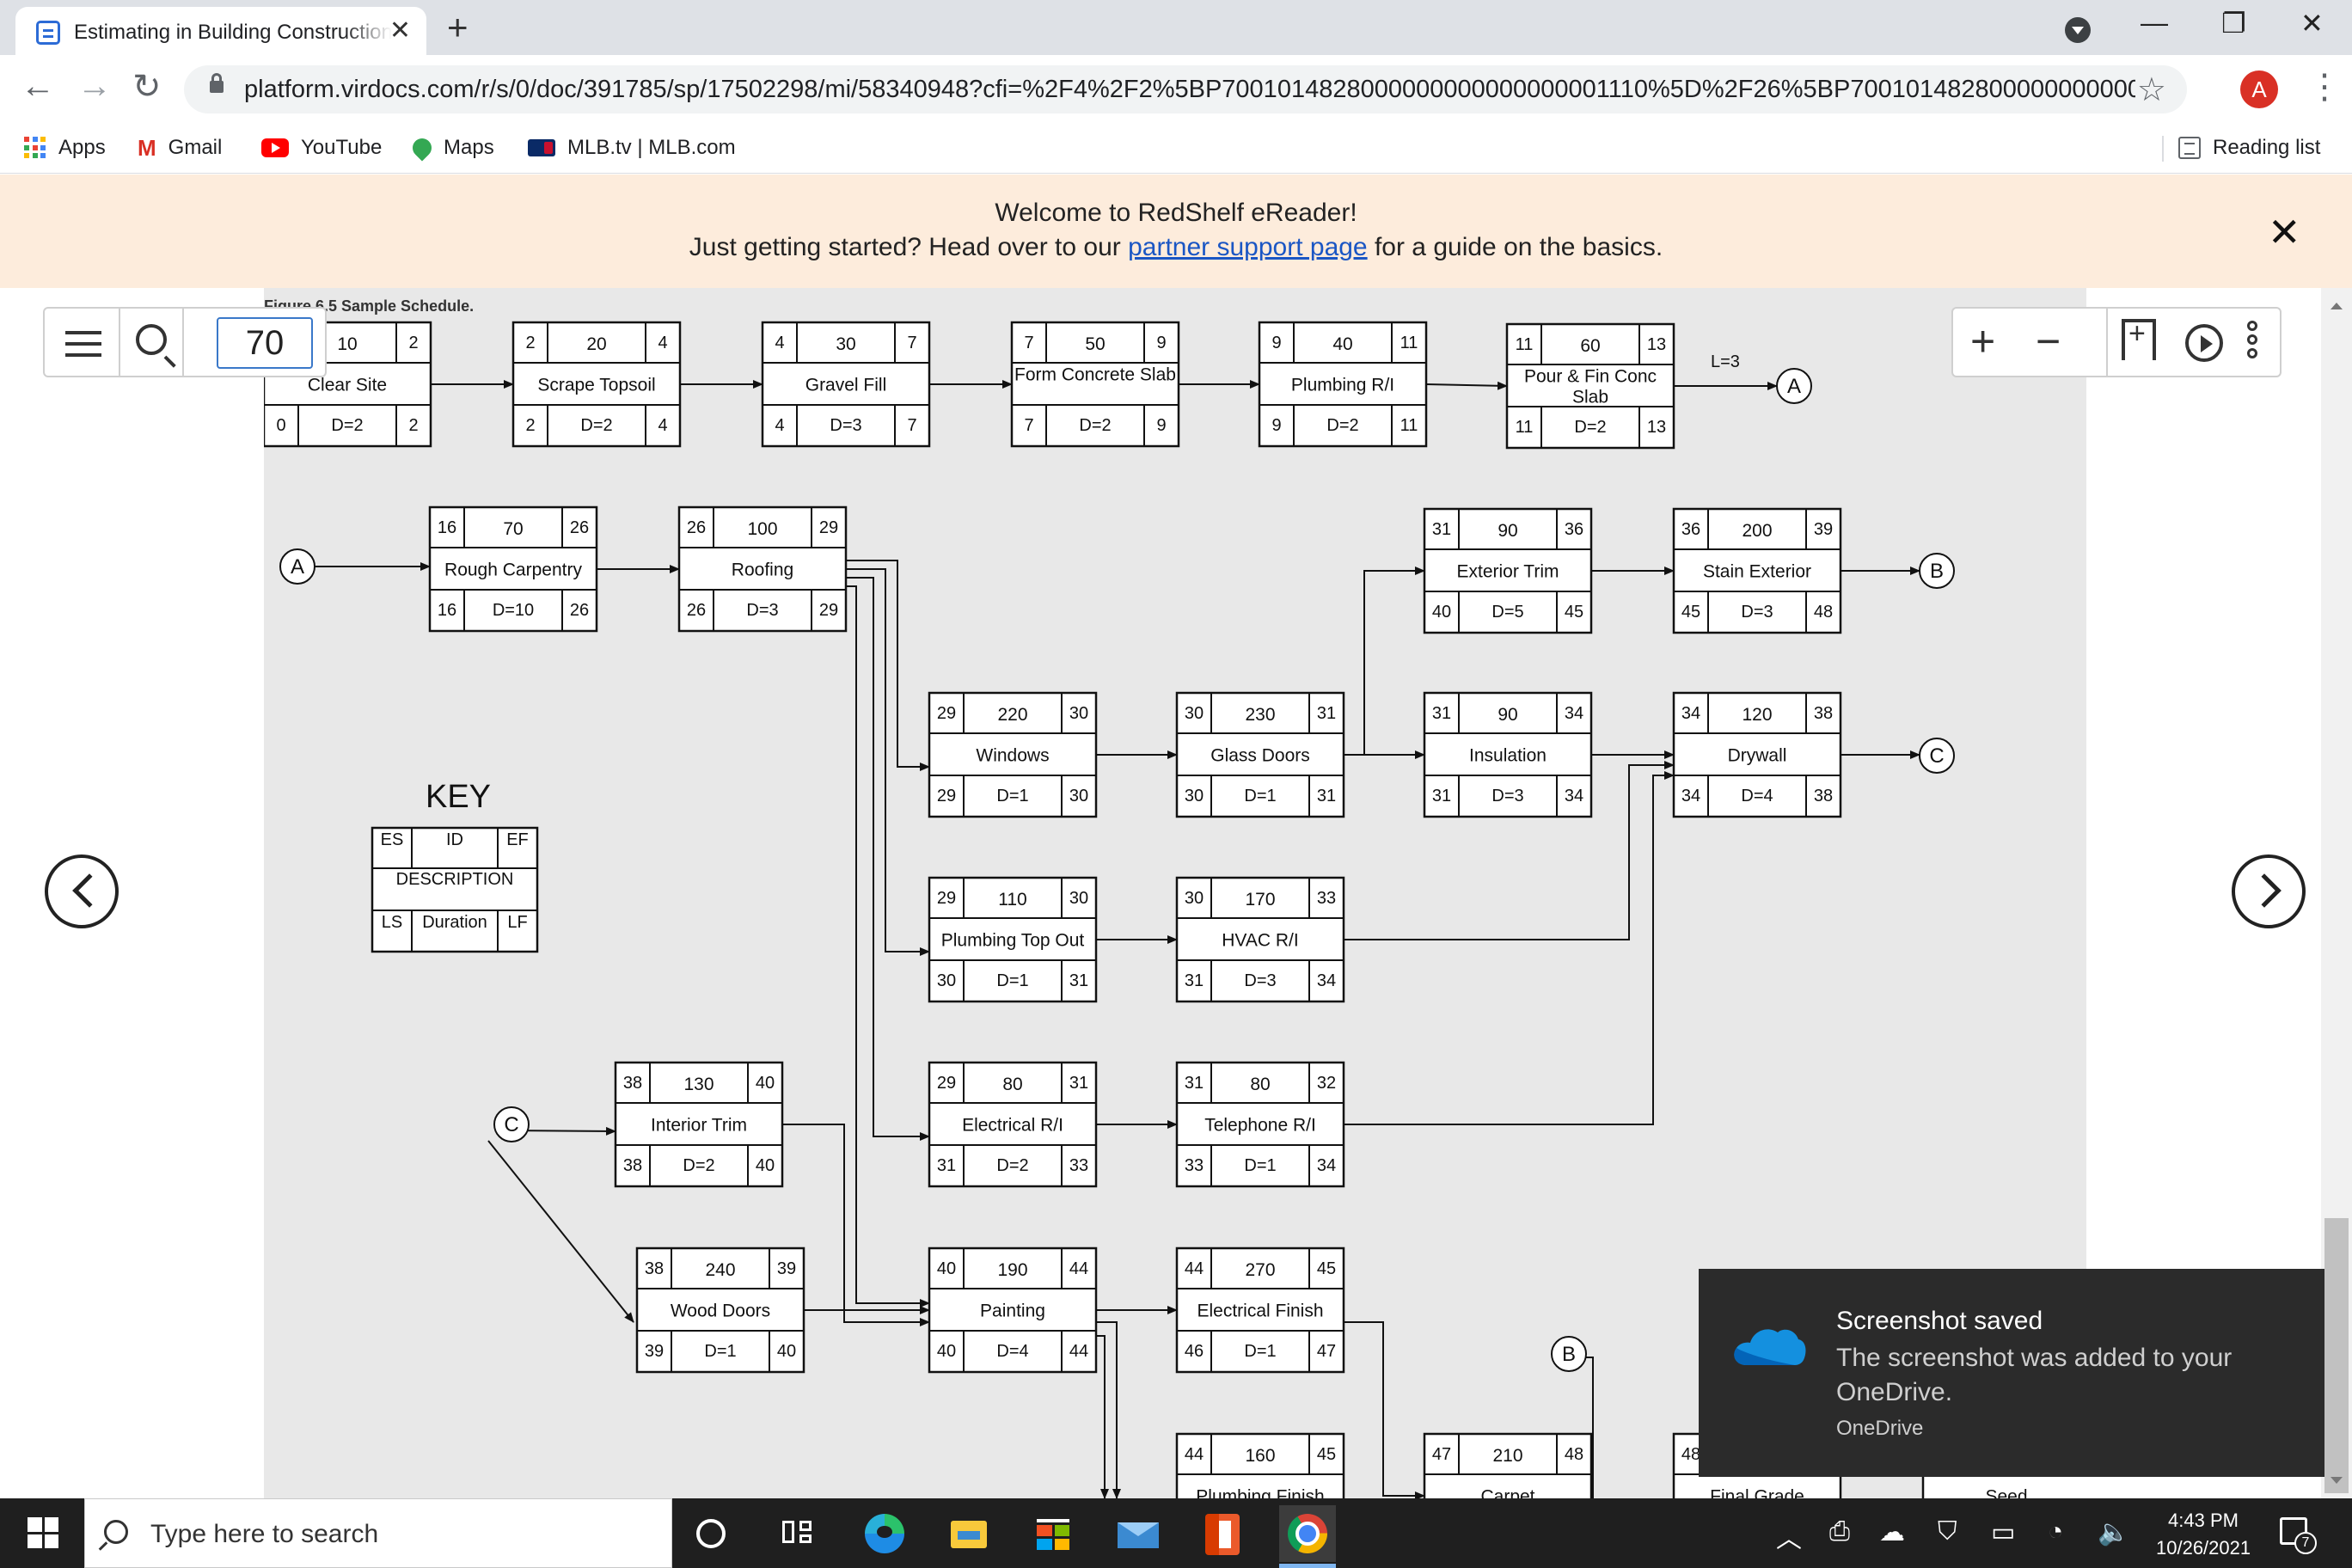  Describe the element at coordinates (1260, 754) in the screenshot. I see `activity-node-glass-doors: 30 230 31 Glass Doors 30 D=1 31` at that location.